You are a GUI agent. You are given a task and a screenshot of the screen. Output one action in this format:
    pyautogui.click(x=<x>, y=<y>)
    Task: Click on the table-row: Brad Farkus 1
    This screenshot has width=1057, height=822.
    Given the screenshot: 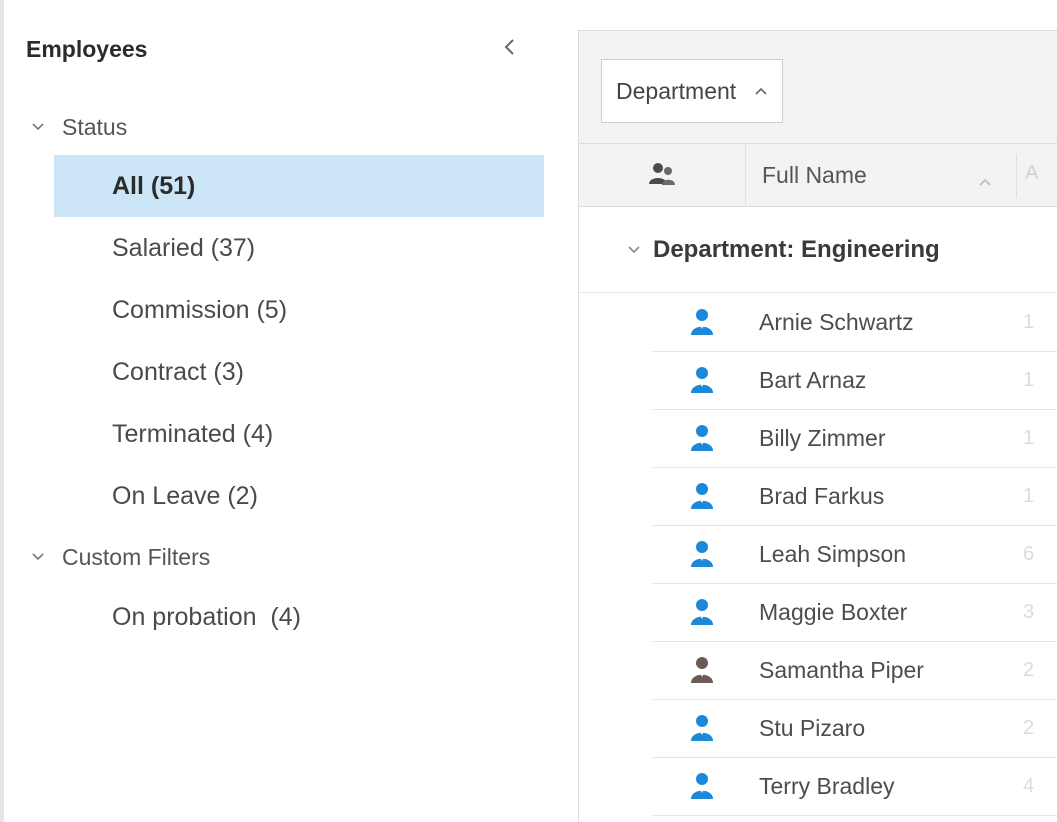 What is the action you would take?
    pyautogui.click(x=855, y=496)
    